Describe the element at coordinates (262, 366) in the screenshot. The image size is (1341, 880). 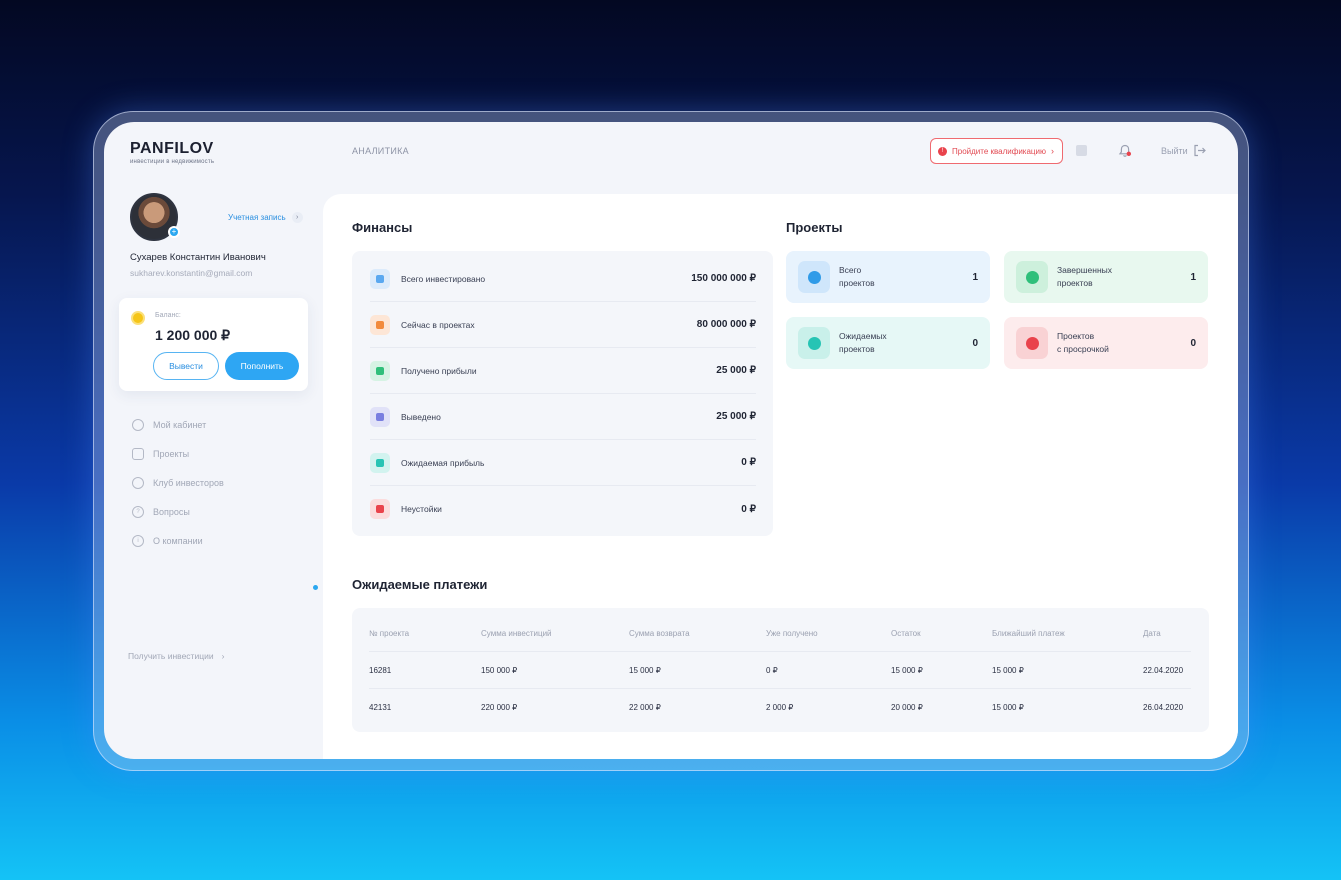
I see `topup-button: Пополнить` at that location.